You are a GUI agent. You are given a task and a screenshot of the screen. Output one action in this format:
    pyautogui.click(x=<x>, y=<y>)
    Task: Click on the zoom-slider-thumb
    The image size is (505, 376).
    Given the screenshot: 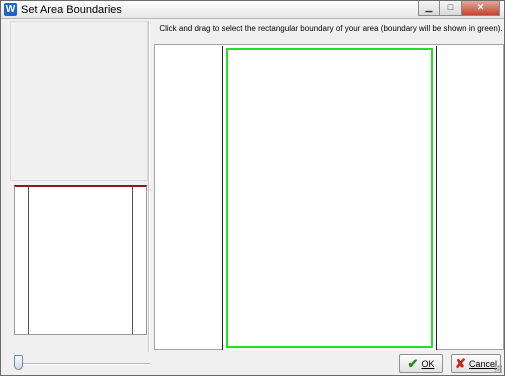 What is the action you would take?
    pyautogui.click(x=18, y=362)
    